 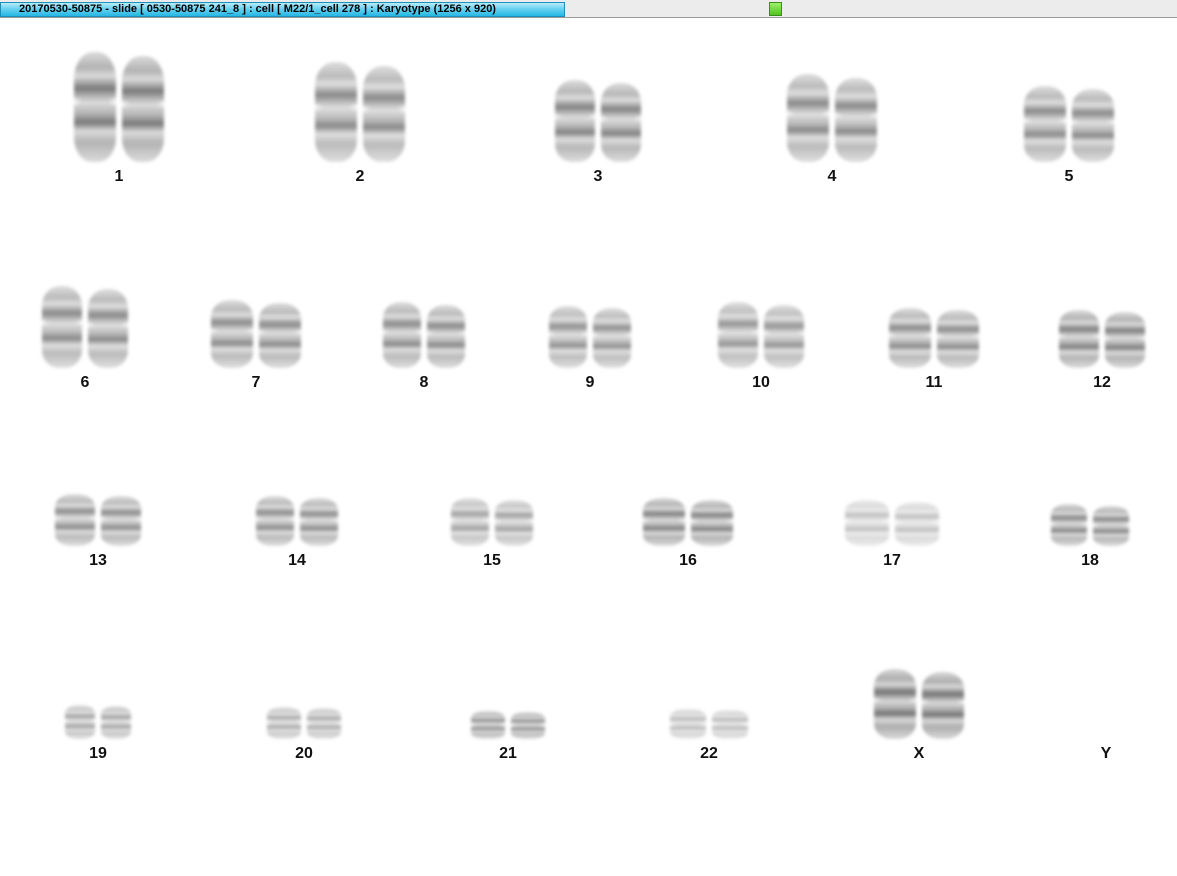 What do you see at coordinates (730, 724) in the screenshot?
I see `chromosome-22-right` at bounding box center [730, 724].